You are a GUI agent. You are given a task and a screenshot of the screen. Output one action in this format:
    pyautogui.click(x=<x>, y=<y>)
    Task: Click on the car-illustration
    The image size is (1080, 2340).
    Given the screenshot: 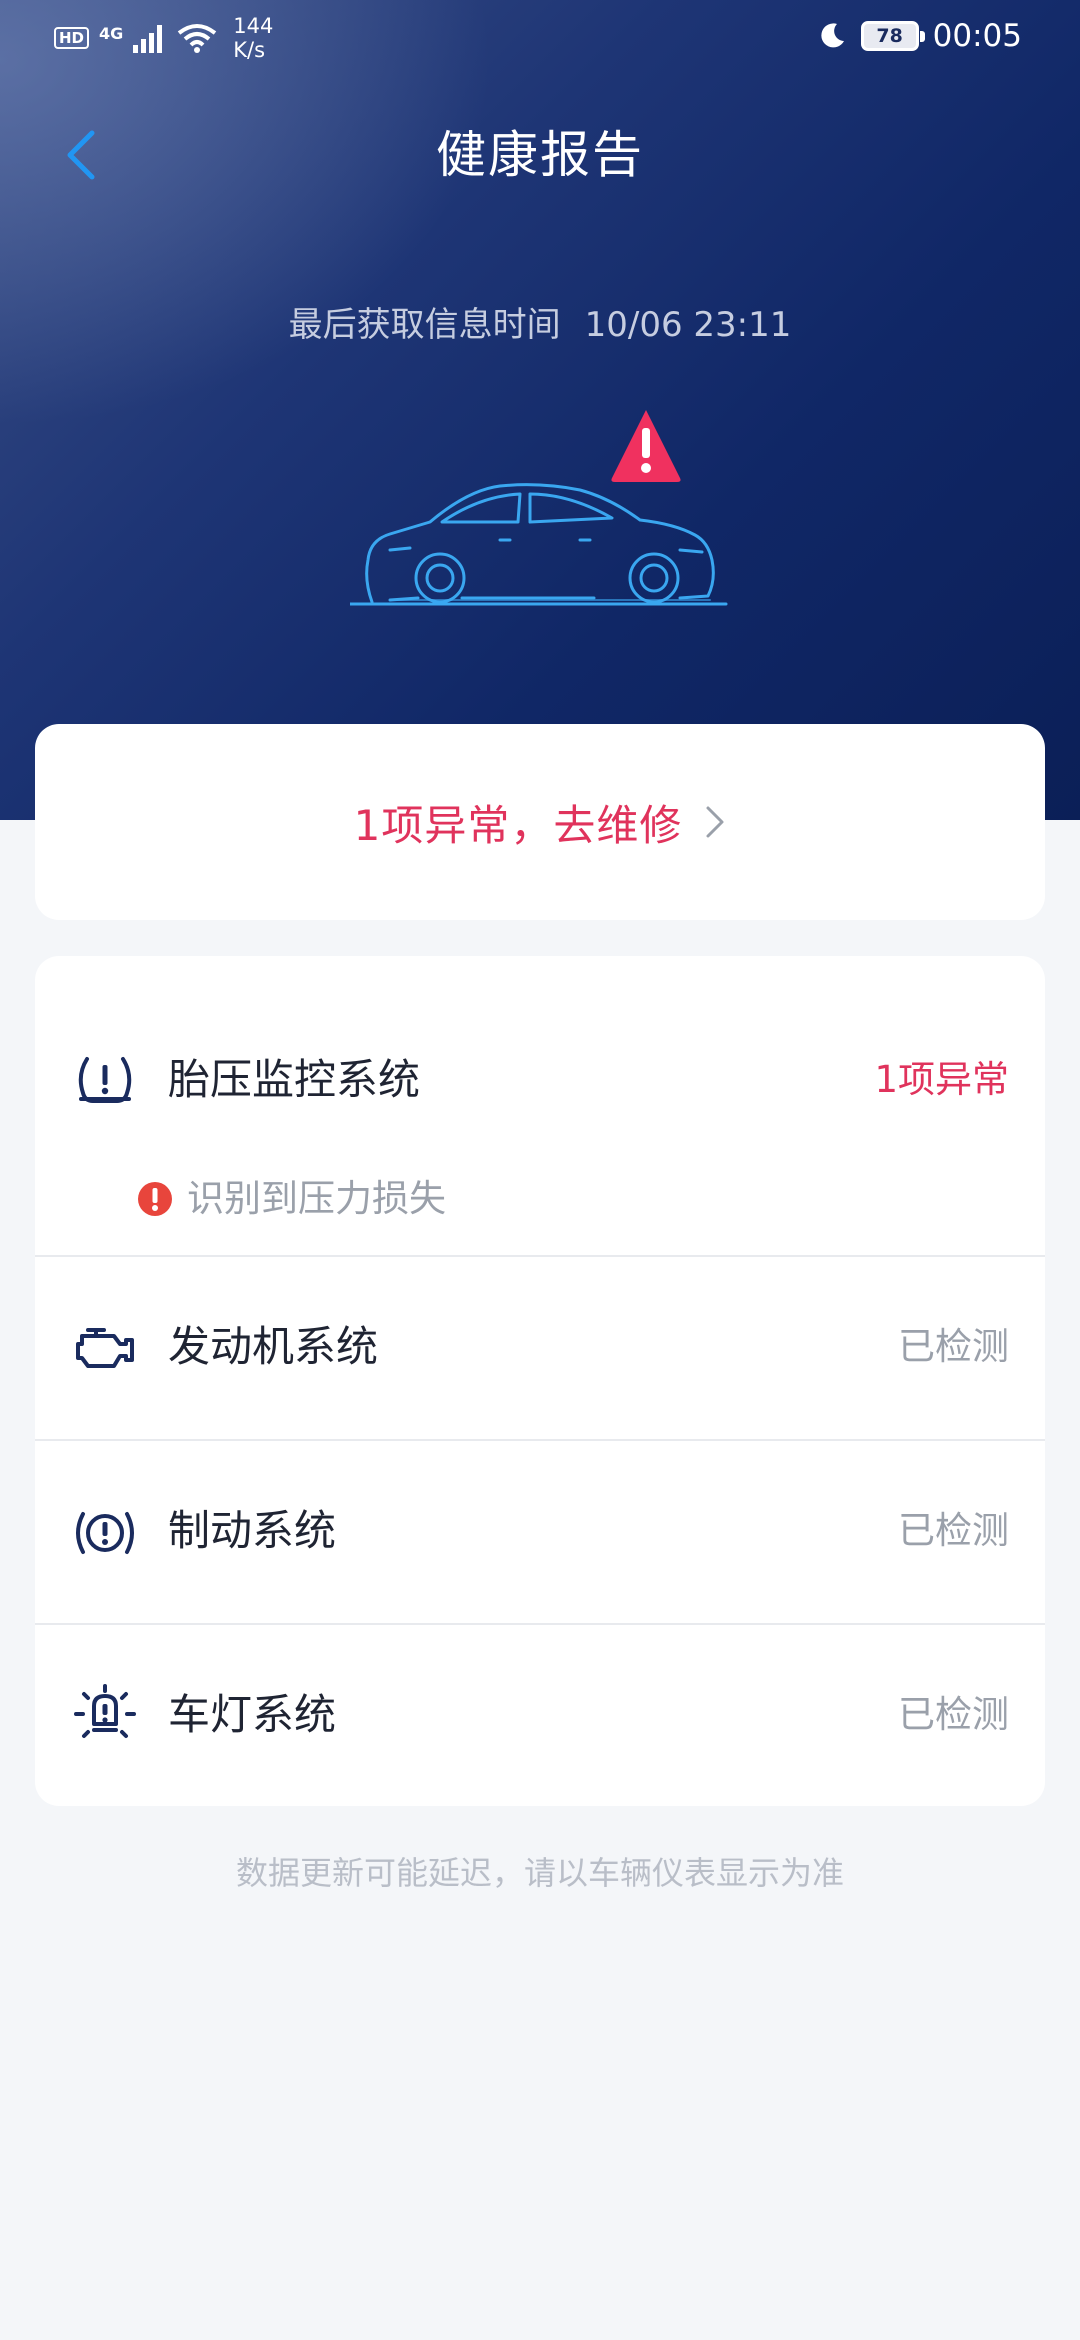 What is the action you would take?
    pyautogui.click(x=539, y=508)
    